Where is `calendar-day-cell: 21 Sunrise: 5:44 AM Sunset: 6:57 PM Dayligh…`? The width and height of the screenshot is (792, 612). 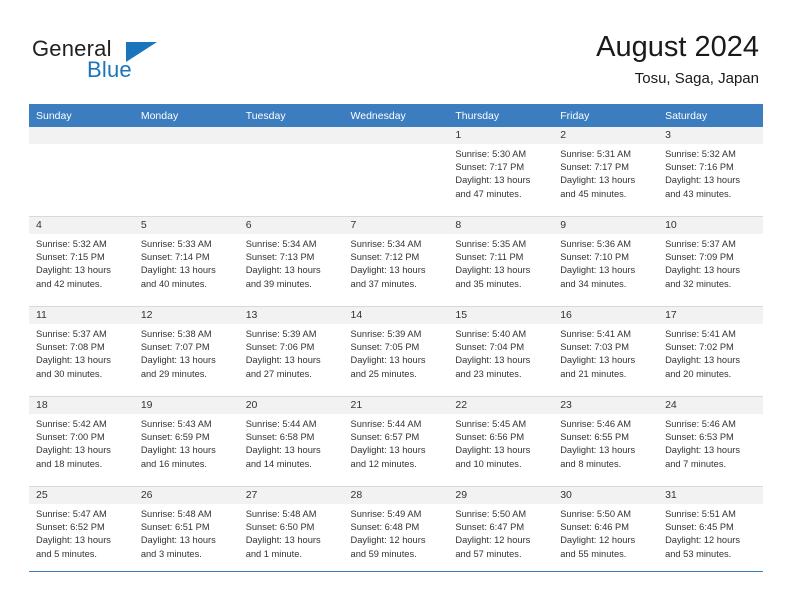
calendar-day-cell: 21 Sunrise: 5:44 AM Sunset: 6:57 PM Dayligh… is located at coordinates (396, 441).